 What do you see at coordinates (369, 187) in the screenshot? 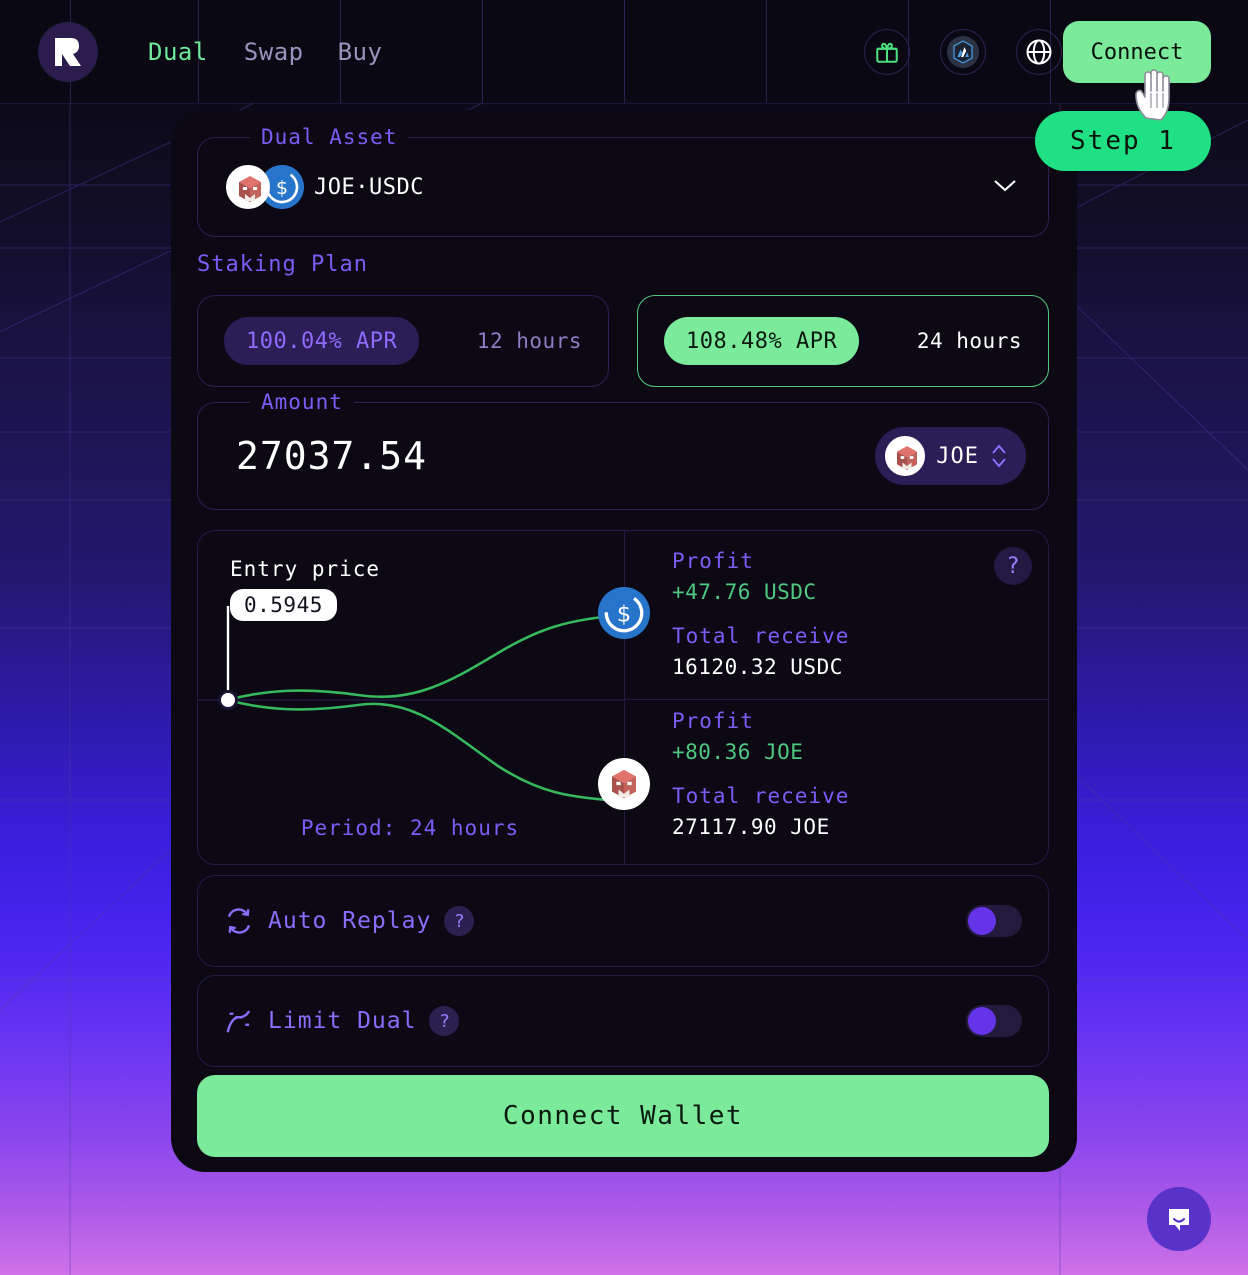
I see `asset-pair-label: JOE·USDC` at bounding box center [369, 187].